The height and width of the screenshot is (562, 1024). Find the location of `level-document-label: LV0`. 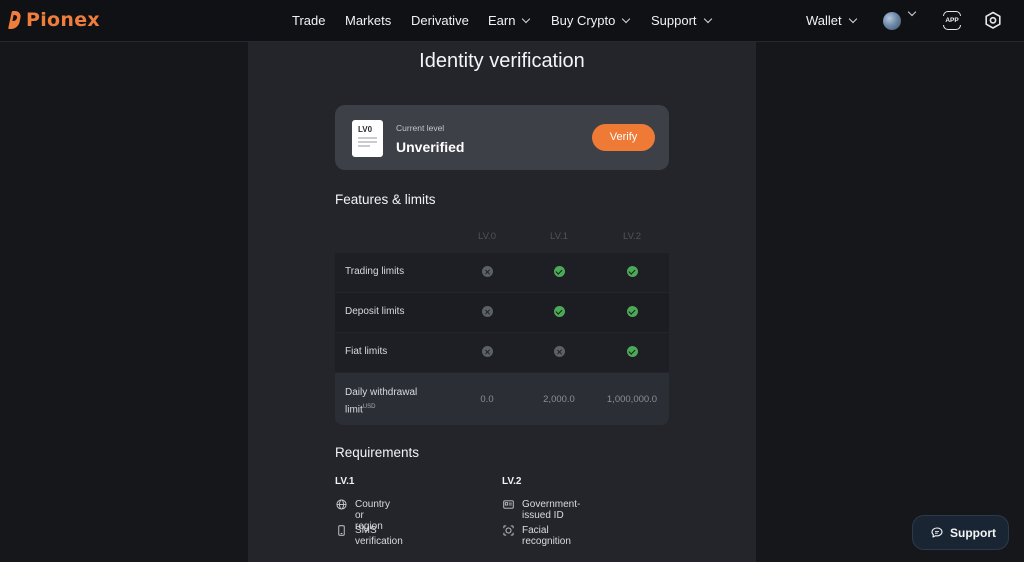

level-document-label: LV0 is located at coordinates (365, 129).